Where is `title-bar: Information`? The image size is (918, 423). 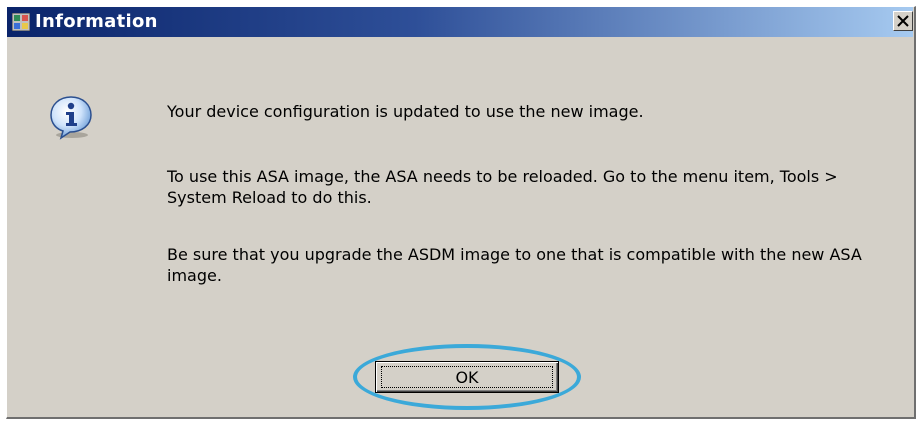
title-bar: Information is located at coordinates (460, 22).